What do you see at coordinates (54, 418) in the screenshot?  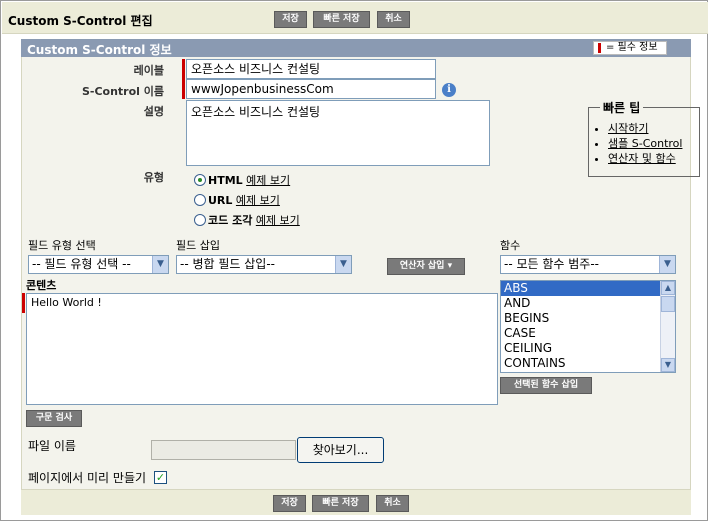 I see `syntax-check-button: 구문 검사` at bounding box center [54, 418].